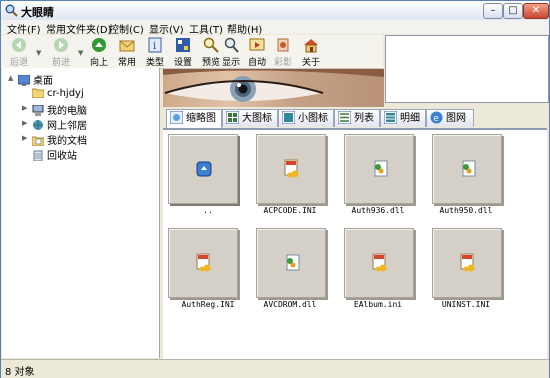  What do you see at coordinates (38, 53) in the screenshot?
I see `back-dropdown-icon: ▼` at bounding box center [38, 53].